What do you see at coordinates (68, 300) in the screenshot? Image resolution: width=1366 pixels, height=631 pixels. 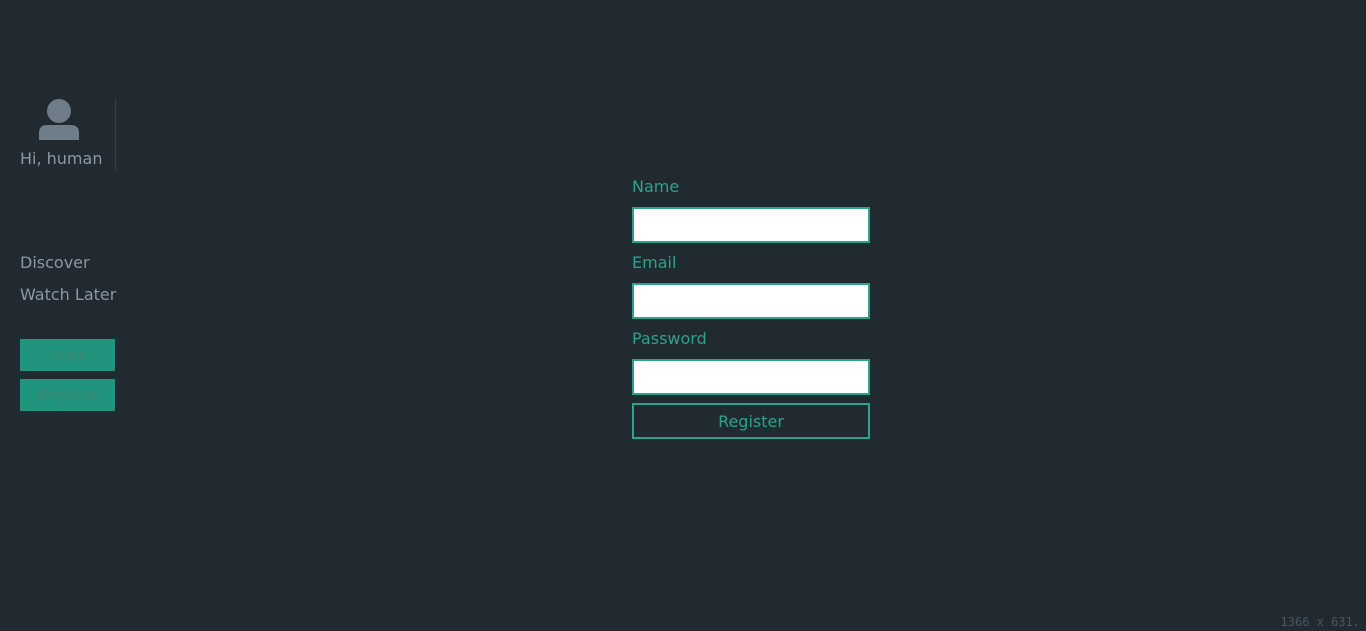 I see `sidebar-item-watch-later: Watch Later` at bounding box center [68, 300].